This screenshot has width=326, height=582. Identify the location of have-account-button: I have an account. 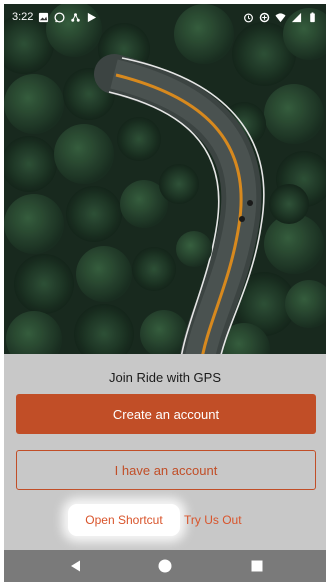
(166, 470).